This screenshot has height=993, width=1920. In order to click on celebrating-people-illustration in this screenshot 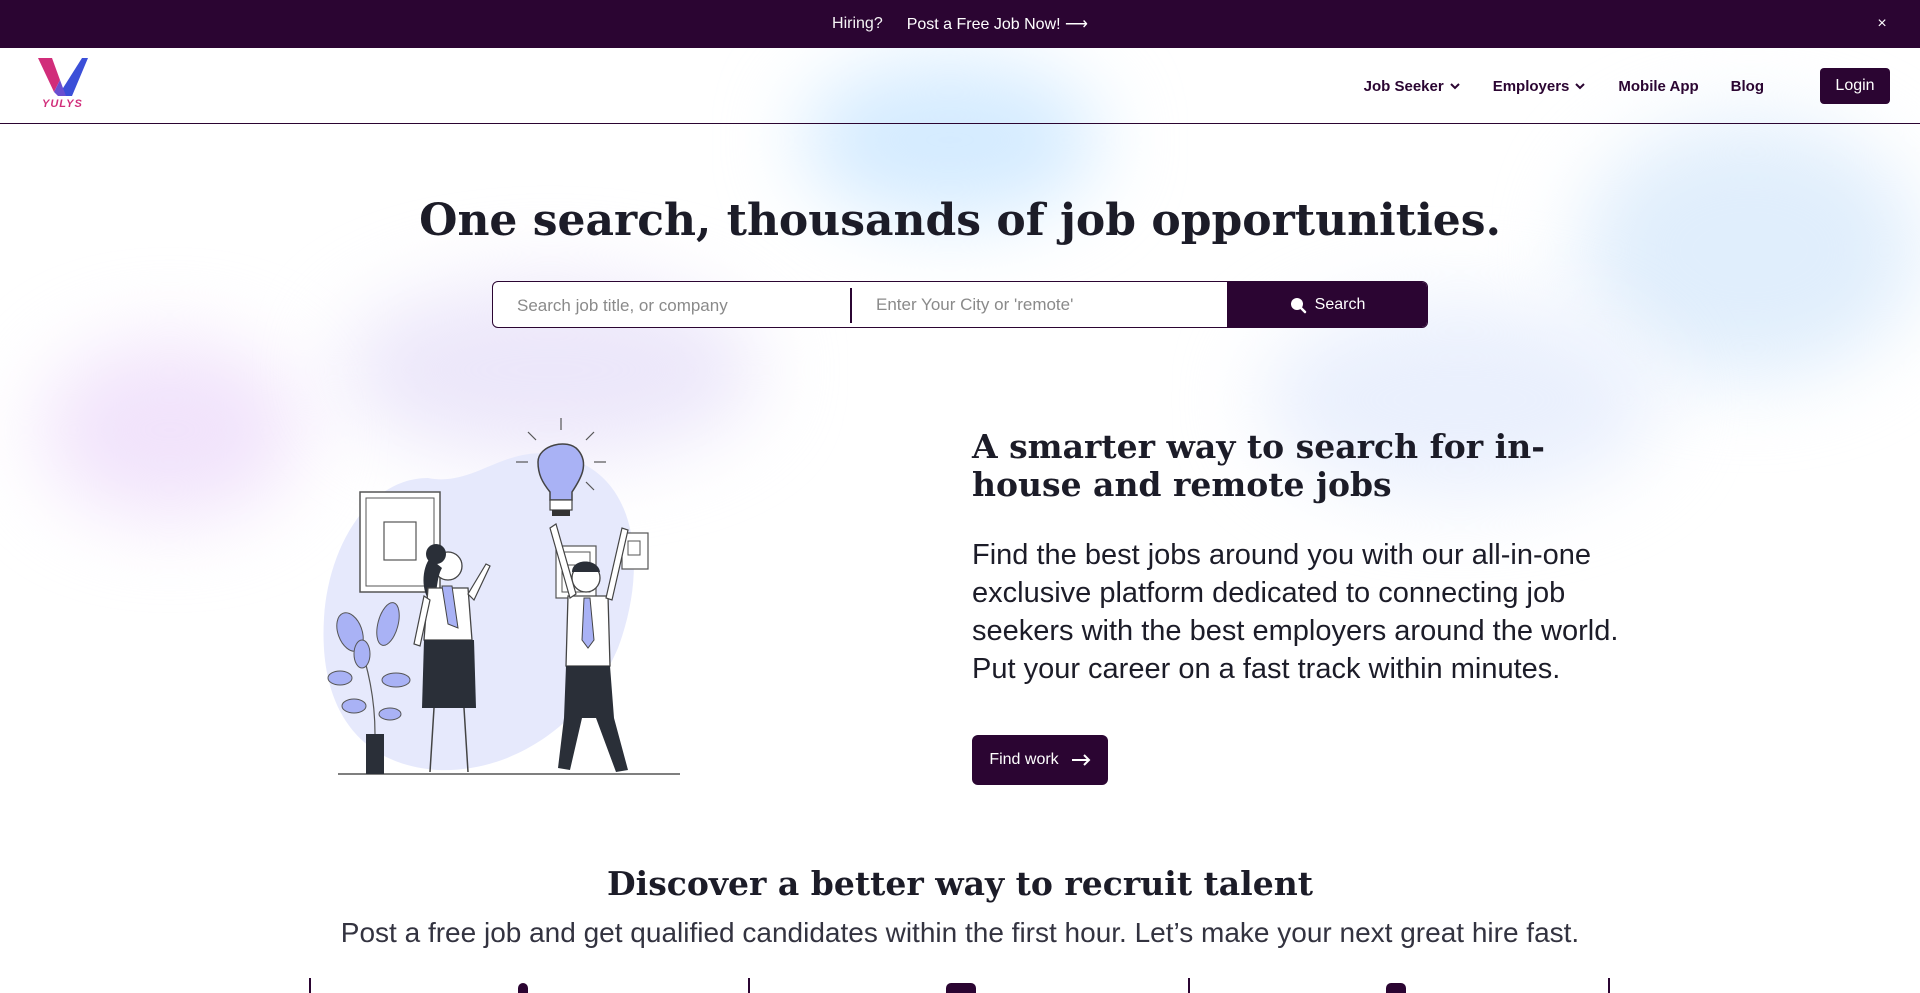, I will do `click(501, 596)`.